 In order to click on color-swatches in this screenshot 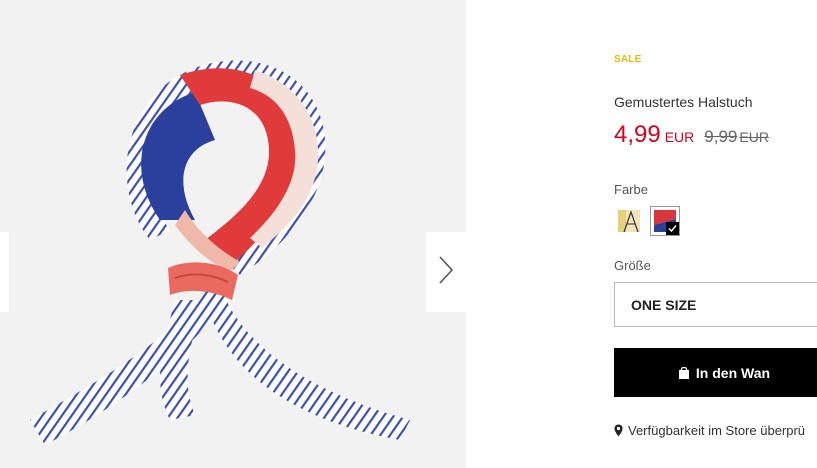, I will do `click(647, 221)`.